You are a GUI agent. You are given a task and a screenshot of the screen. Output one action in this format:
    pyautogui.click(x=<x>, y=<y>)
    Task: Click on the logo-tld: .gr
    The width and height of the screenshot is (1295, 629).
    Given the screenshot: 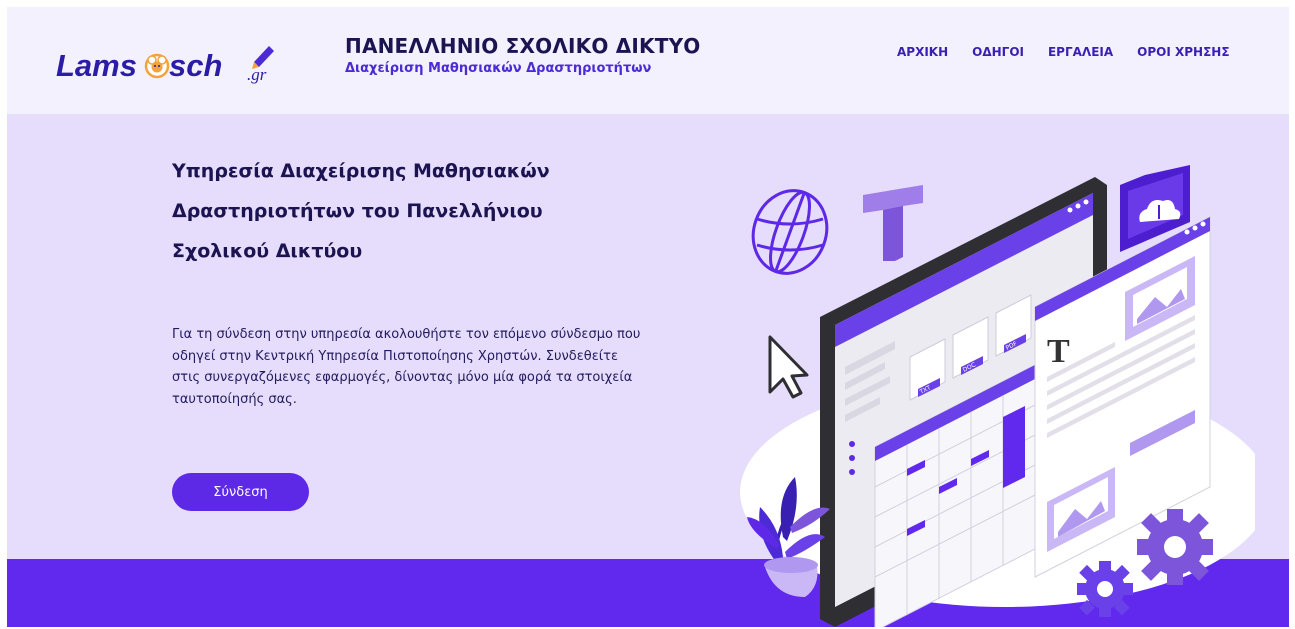 What is the action you would take?
    pyautogui.click(x=257, y=74)
    